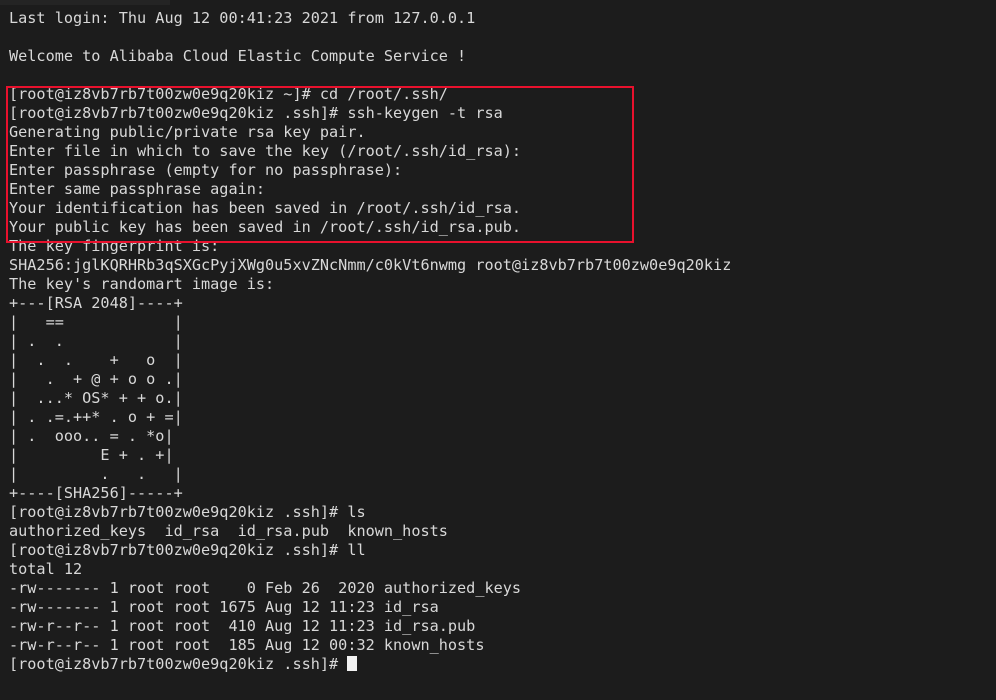  What do you see at coordinates (187, 550) in the screenshot?
I see `terminal-prompt-ll: [root@iz8vb7rb7t00zw0e9q20kiz .ssh]# ll` at bounding box center [187, 550].